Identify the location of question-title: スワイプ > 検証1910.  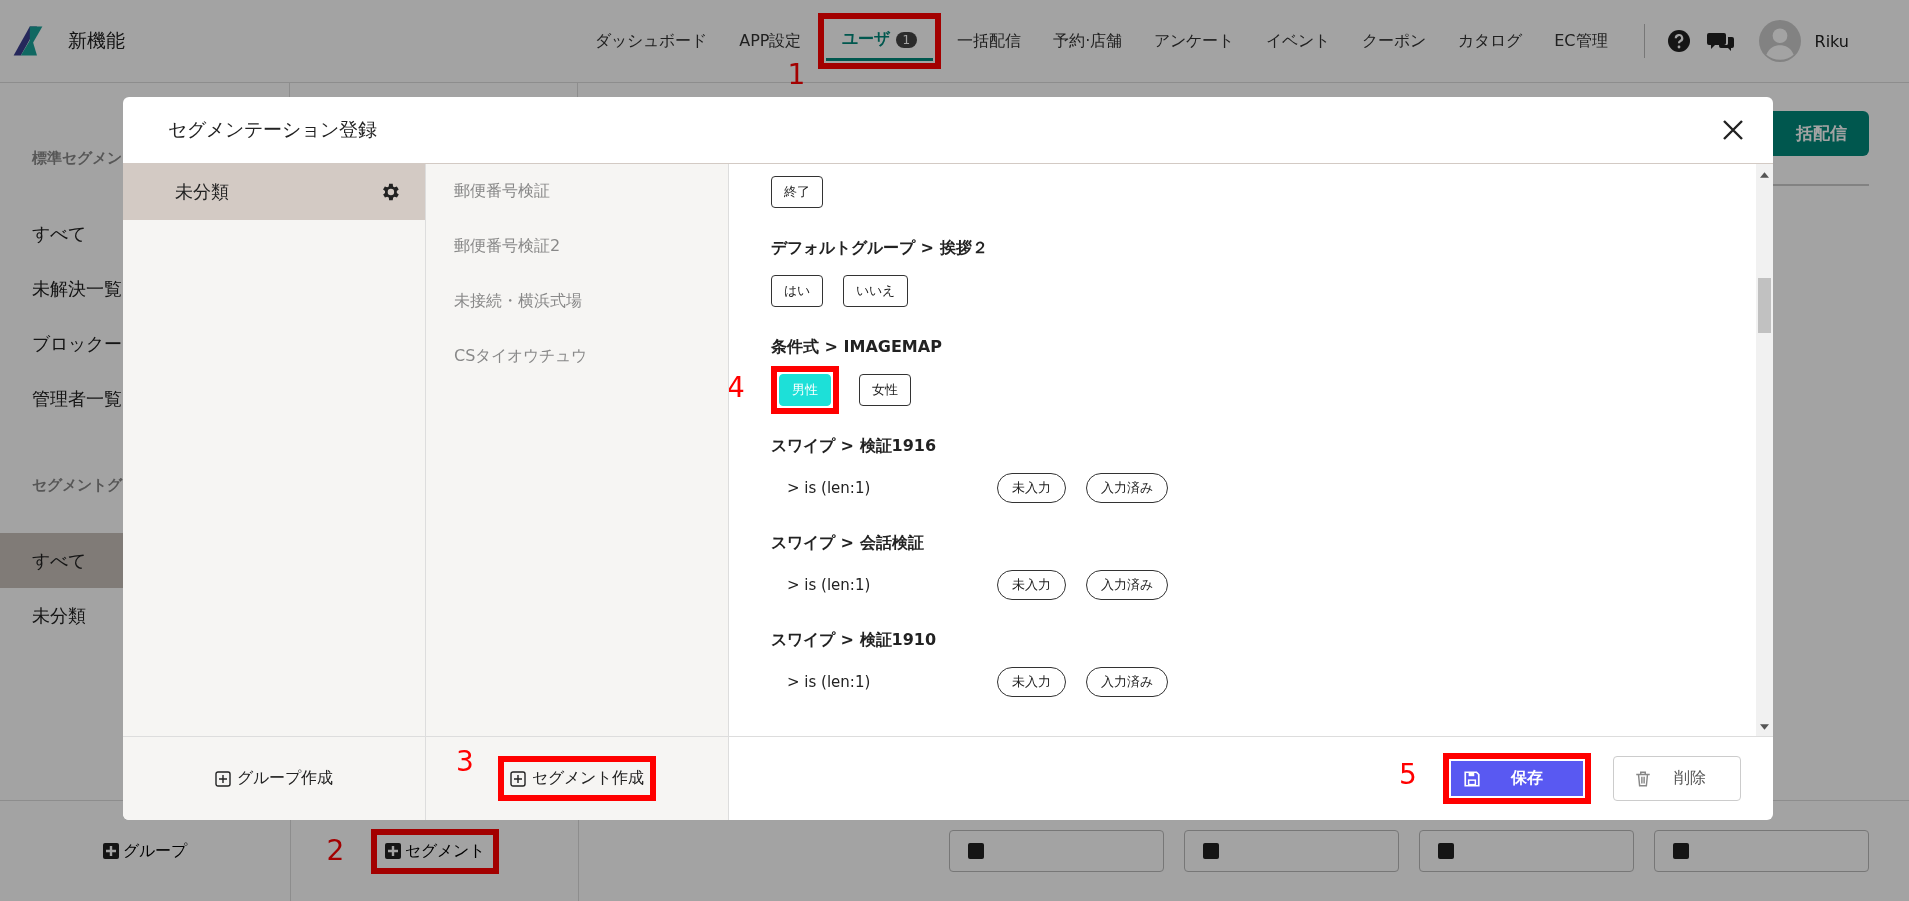
(854, 640).